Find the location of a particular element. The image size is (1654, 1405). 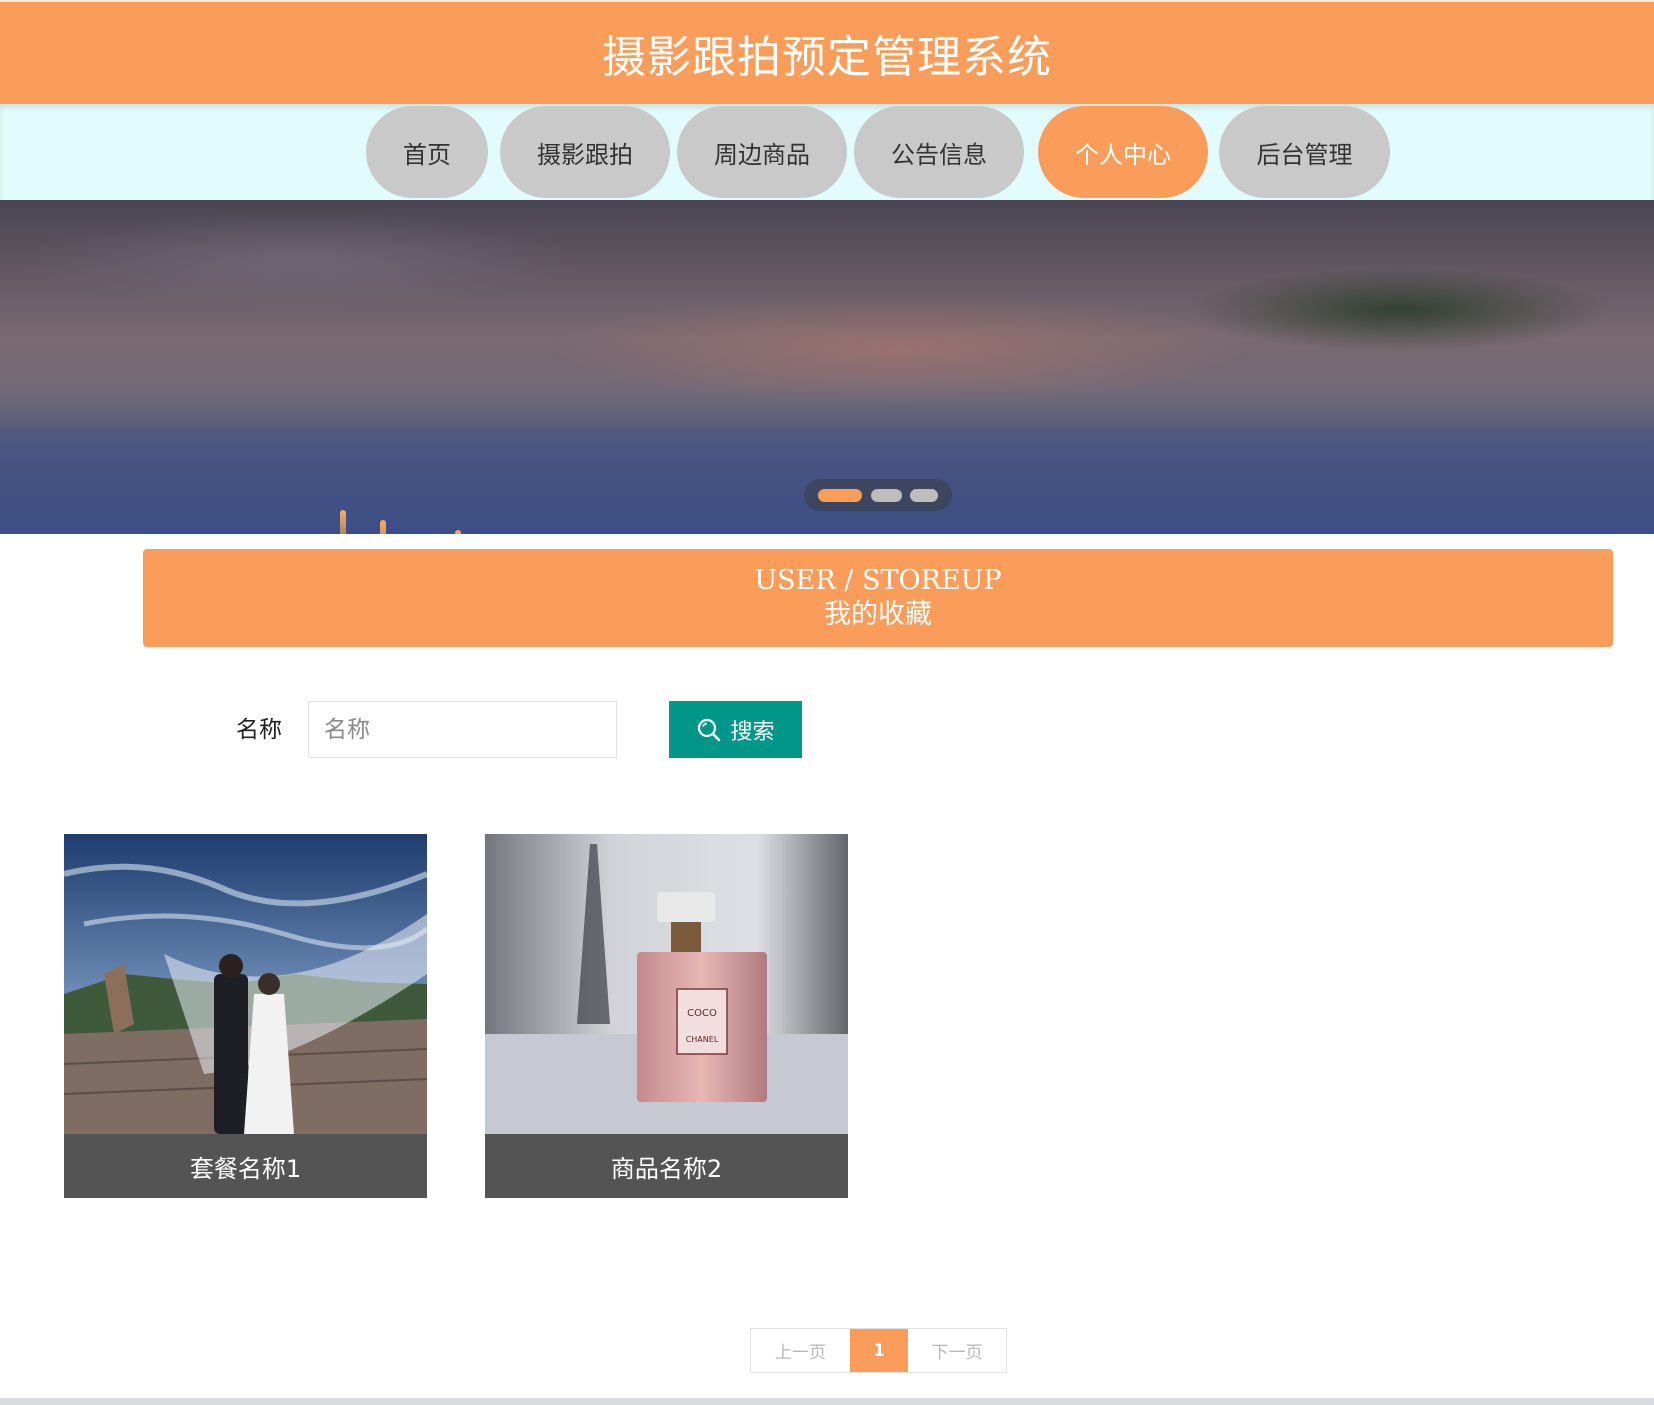

search-input is located at coordinates (462, 729).